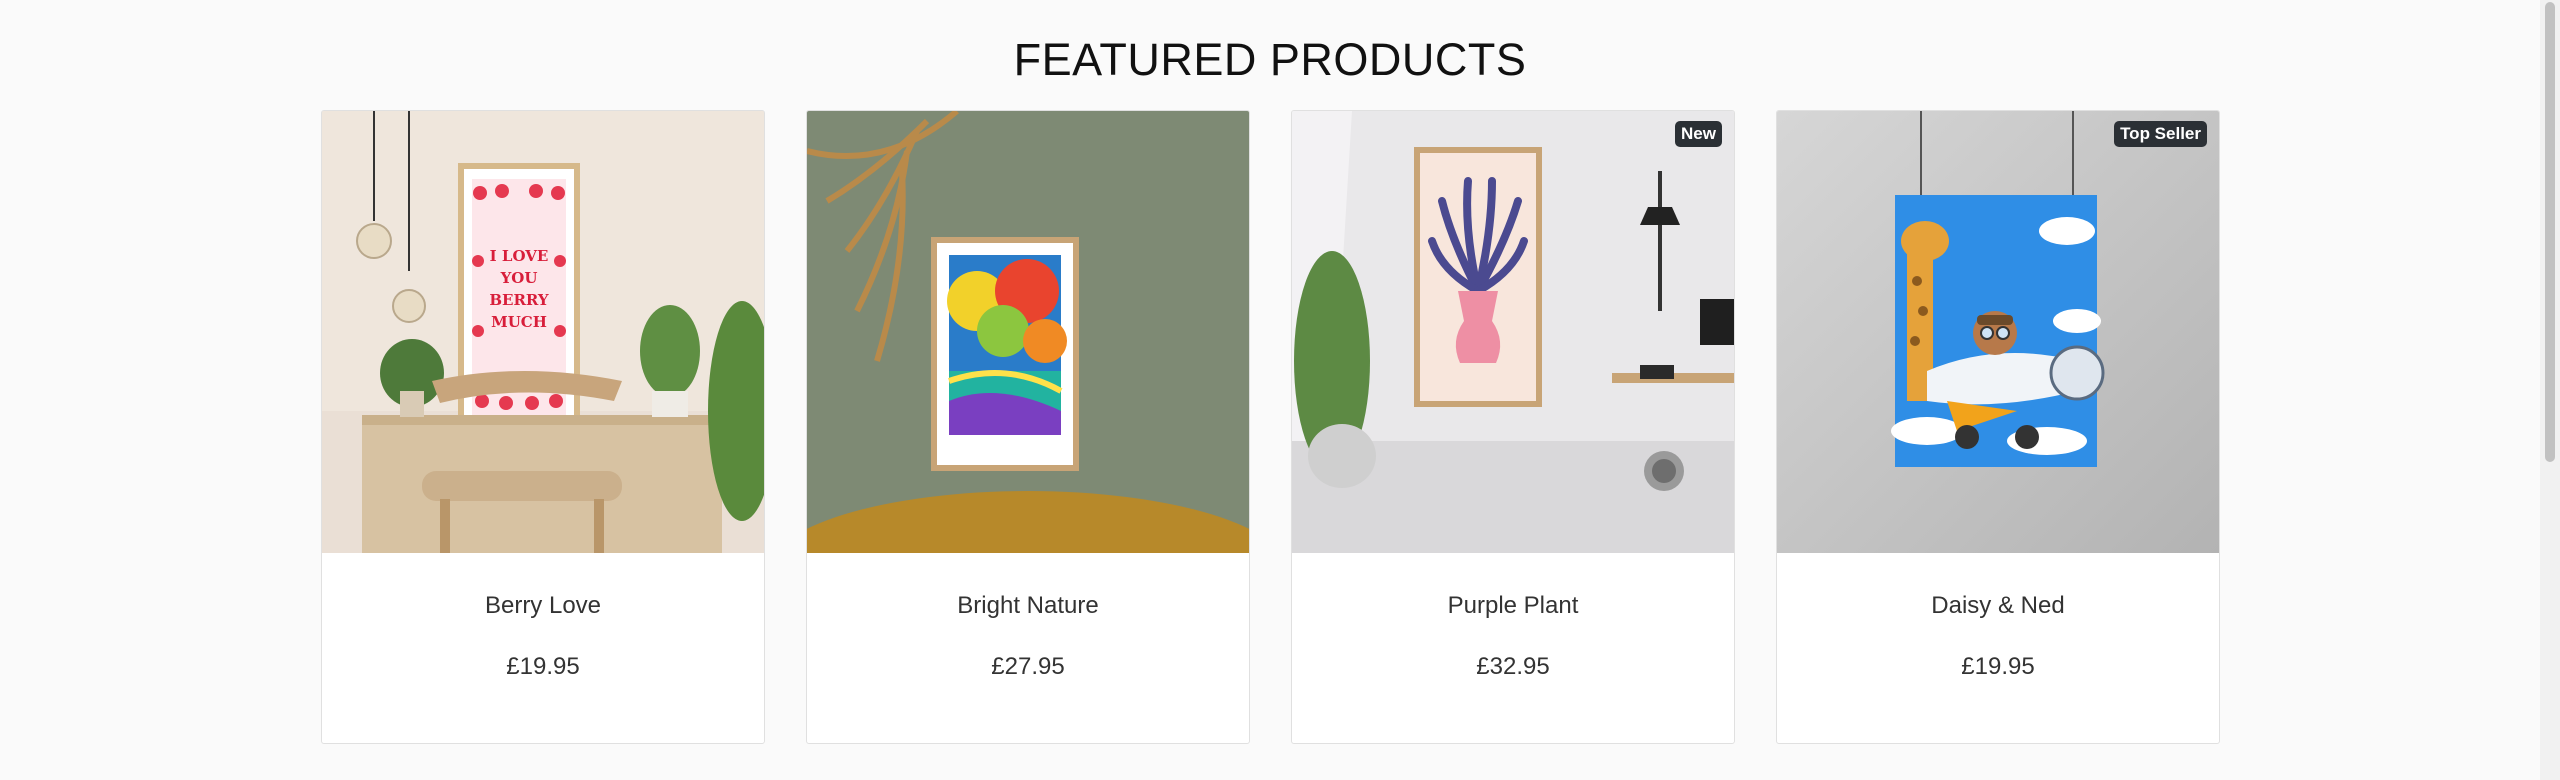 This screenshot has width=2560, height=780. What do you see at coordinates (519, 322) in the screenshot?
I see `poster-text-4: MUCH` at bounding box center [519, 322].